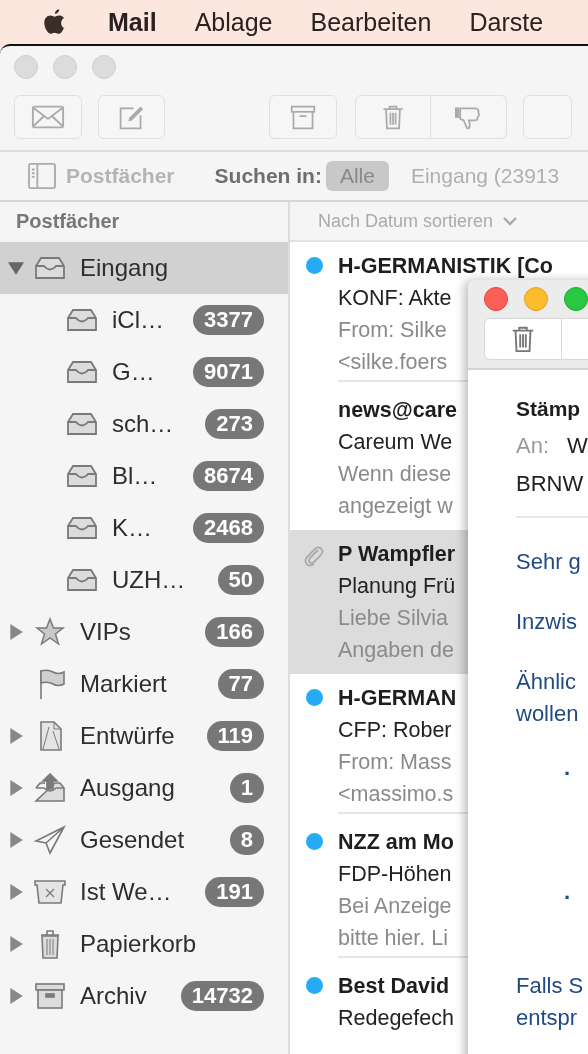  What do you see at coordinates (445, 266) in the screenshot?
I see `message-sender: H-GERMANISTIK [Co` at bounding box center [445, 266].